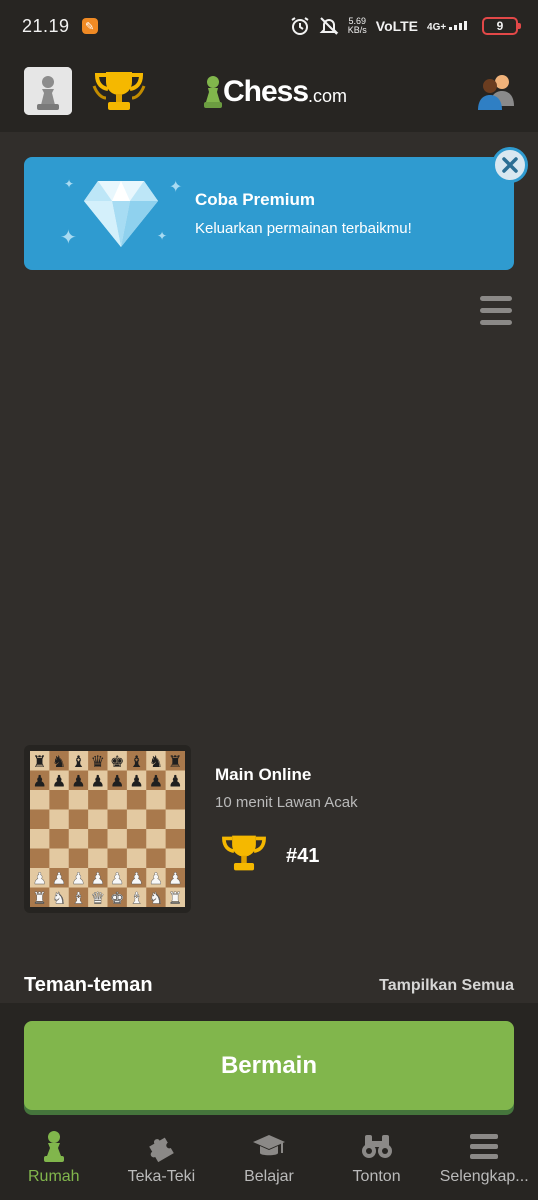 This screenshot has height=1200, width=538. I want to click on status-bar: 21.19 ✎ 5.69 KB/s VoLTE 4G+ 9, so click(269, 26).